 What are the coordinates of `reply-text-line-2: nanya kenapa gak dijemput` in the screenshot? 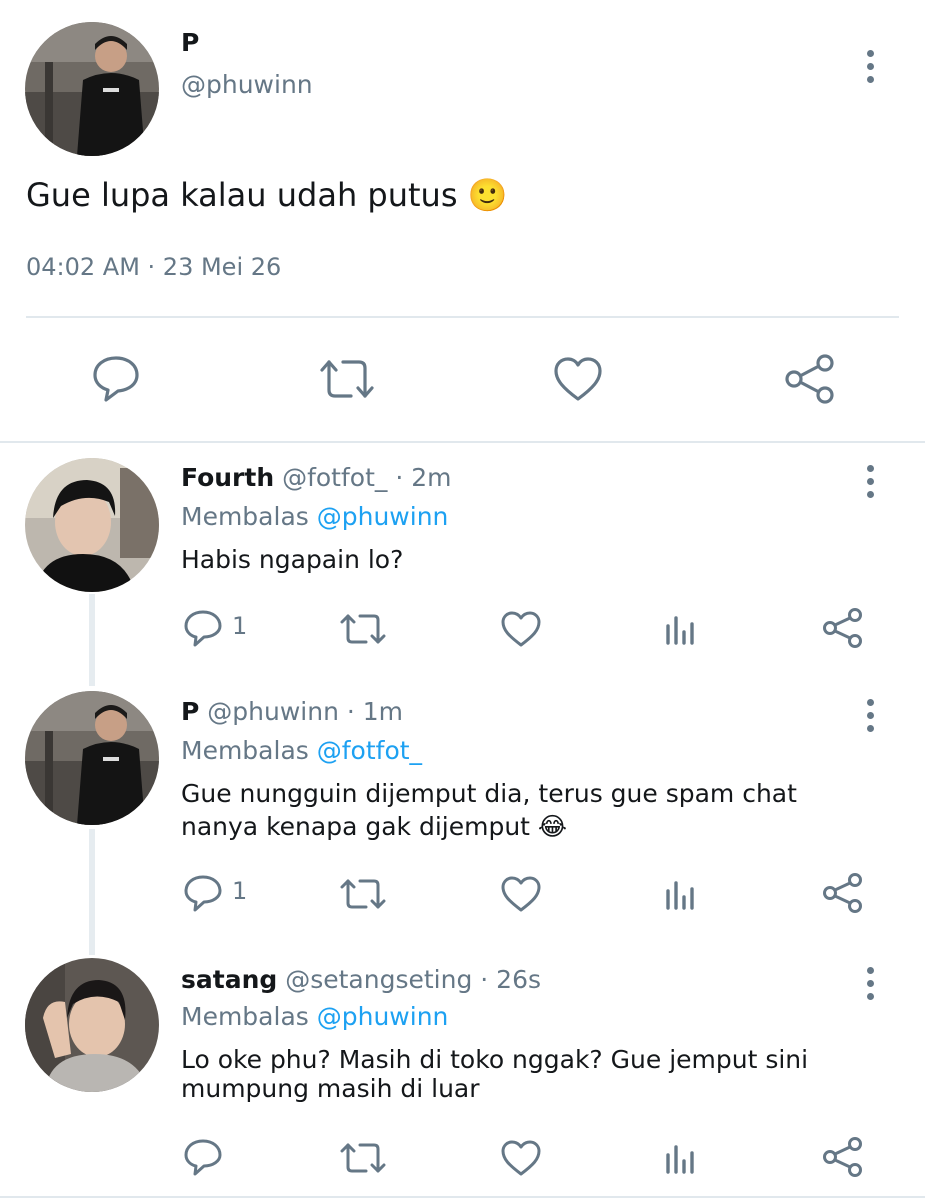 It's located at (355, 826).